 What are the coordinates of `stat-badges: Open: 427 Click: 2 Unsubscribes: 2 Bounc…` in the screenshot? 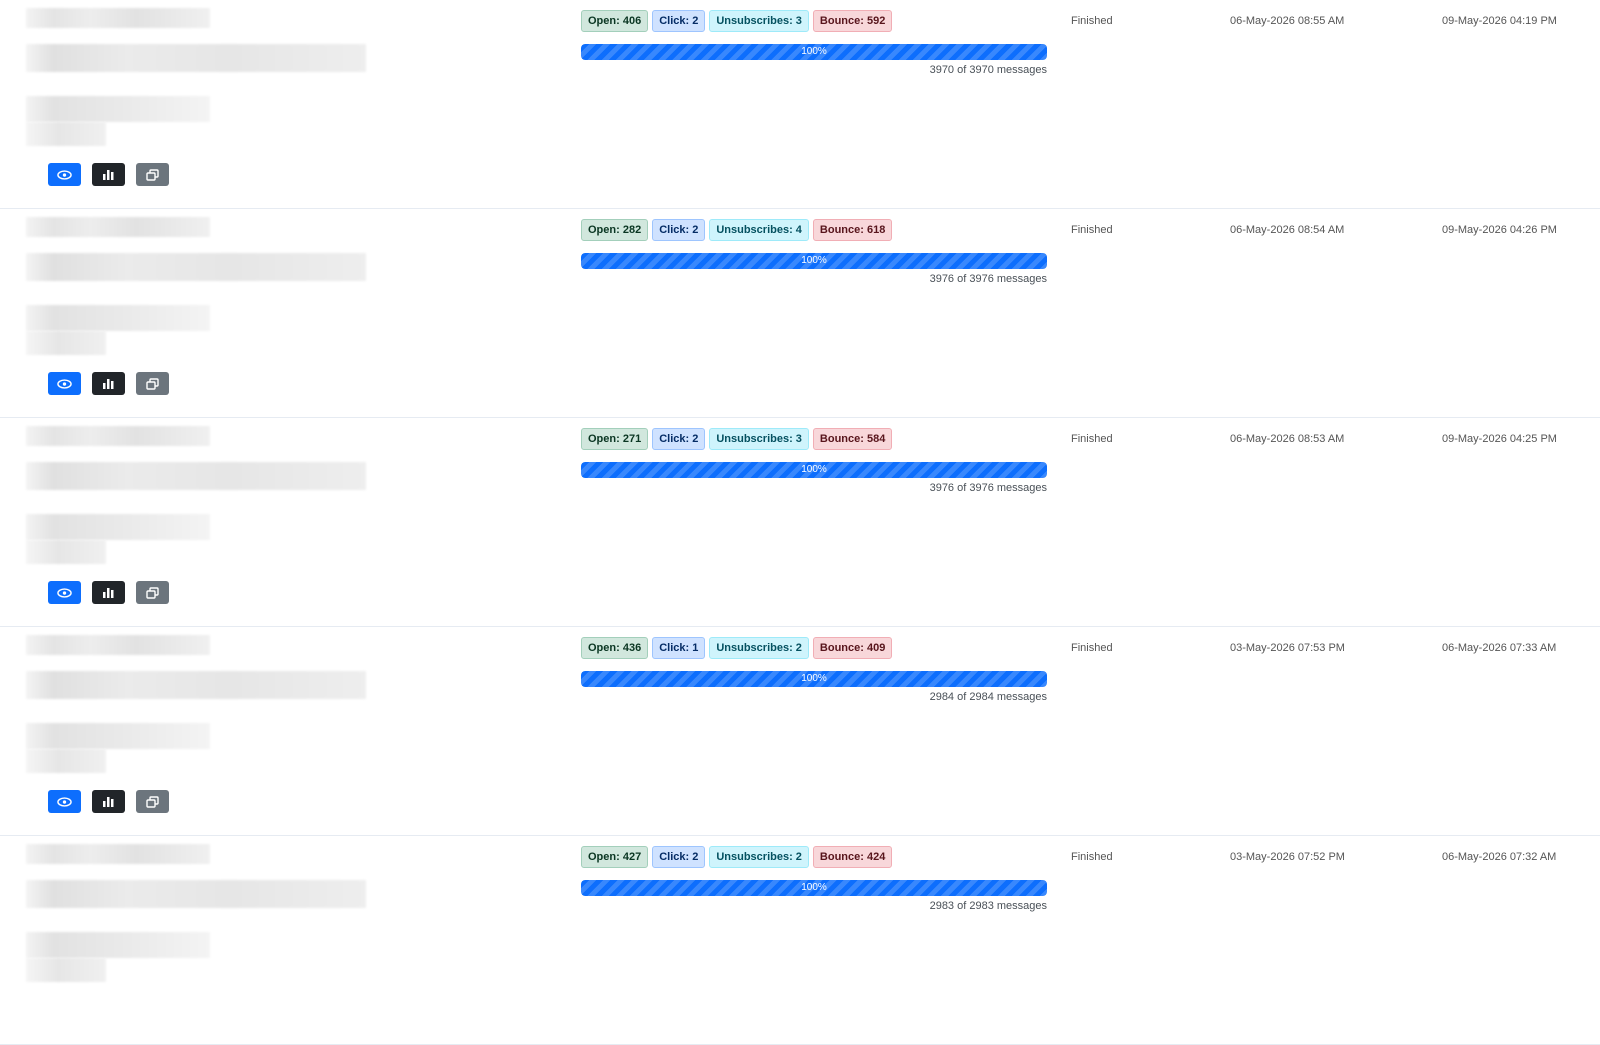 It's located at (737, 857).